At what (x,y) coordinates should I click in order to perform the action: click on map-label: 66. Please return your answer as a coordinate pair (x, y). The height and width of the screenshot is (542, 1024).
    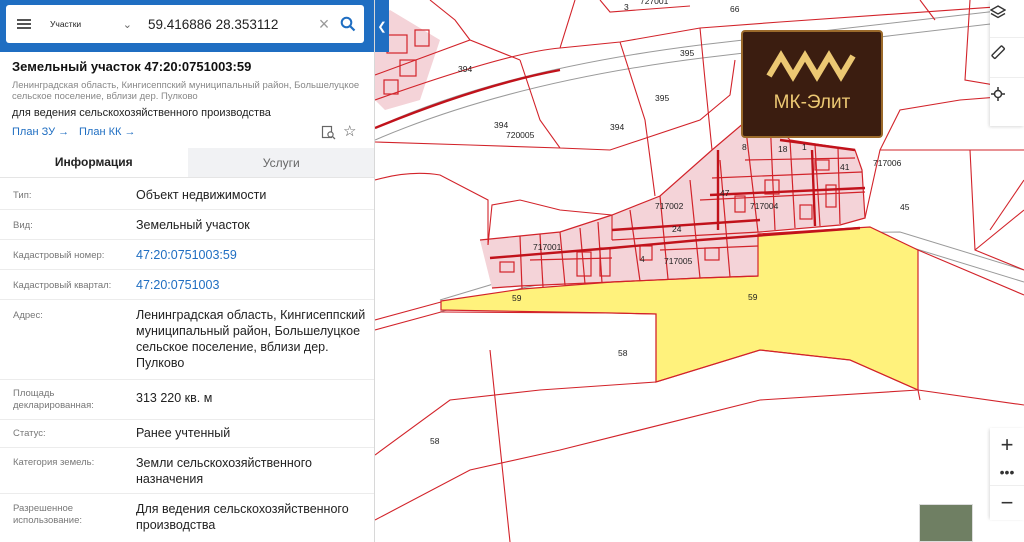
    Looking at the image, I should click on (735, 9).